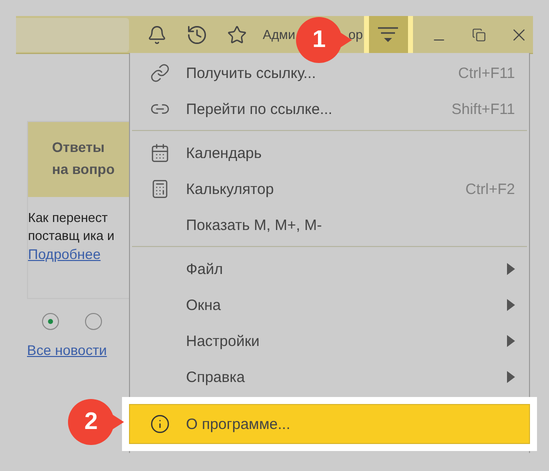 This screenshot has height=471, width=549. I want to click on news-text: поставщ ика и, so click(72, 236).